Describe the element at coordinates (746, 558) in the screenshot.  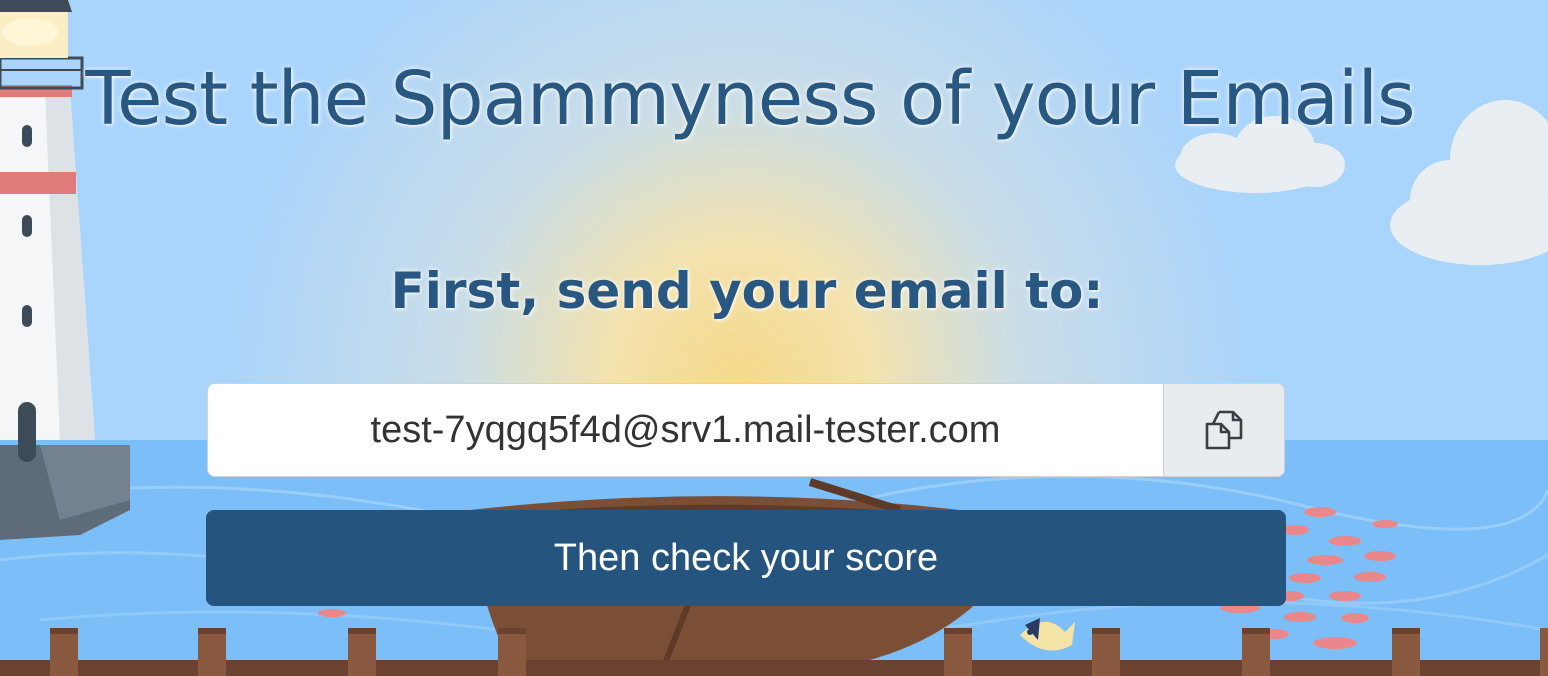
I see `check-score-button: Then check your score` at that location.